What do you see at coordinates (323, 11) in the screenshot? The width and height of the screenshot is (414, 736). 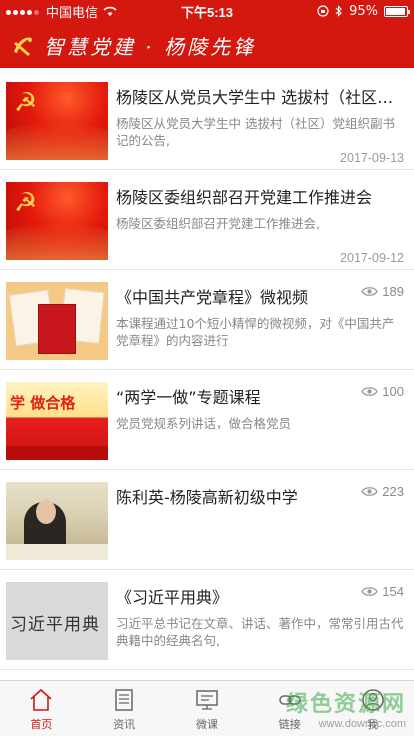 I see `lock-rotation-icon` at bounding box center [323, 11].